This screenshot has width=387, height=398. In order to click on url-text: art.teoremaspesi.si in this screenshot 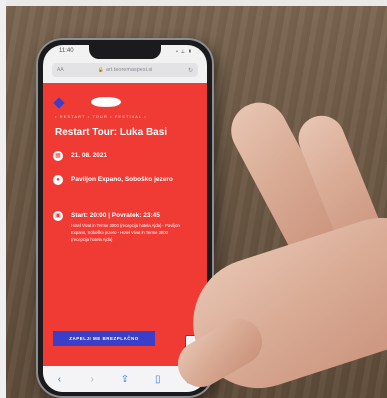, I will do `click(129, 70)`.